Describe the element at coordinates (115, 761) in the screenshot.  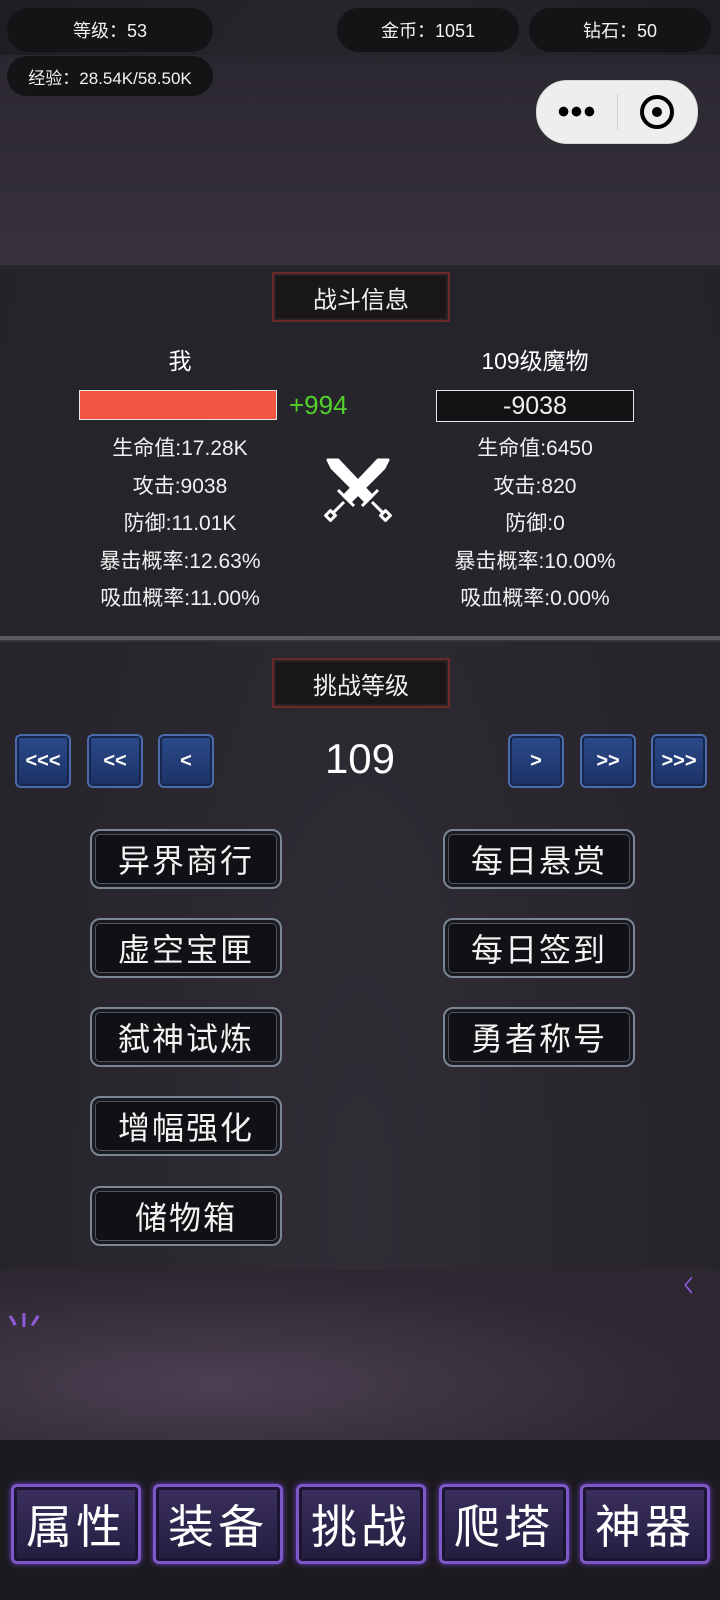
I see `prev10-level-button: <<` at that location.